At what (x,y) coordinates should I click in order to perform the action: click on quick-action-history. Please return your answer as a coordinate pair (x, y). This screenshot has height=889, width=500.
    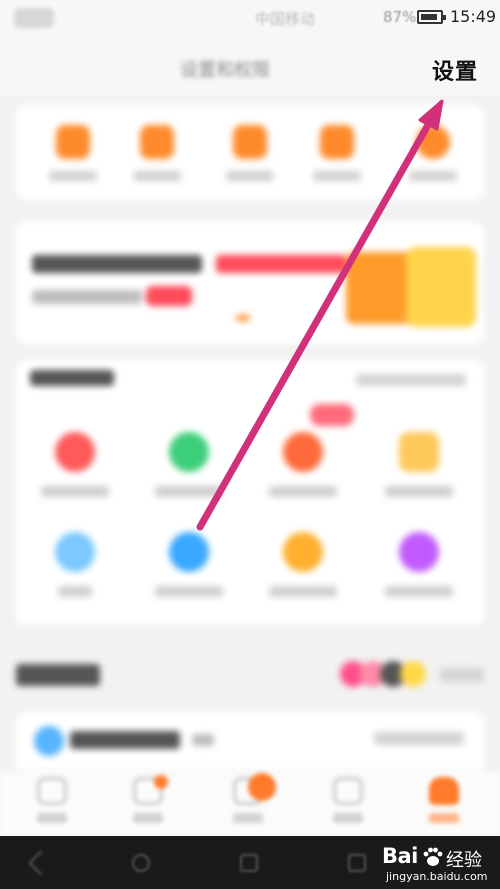
    Looking at the image, I should click on (250, 153).